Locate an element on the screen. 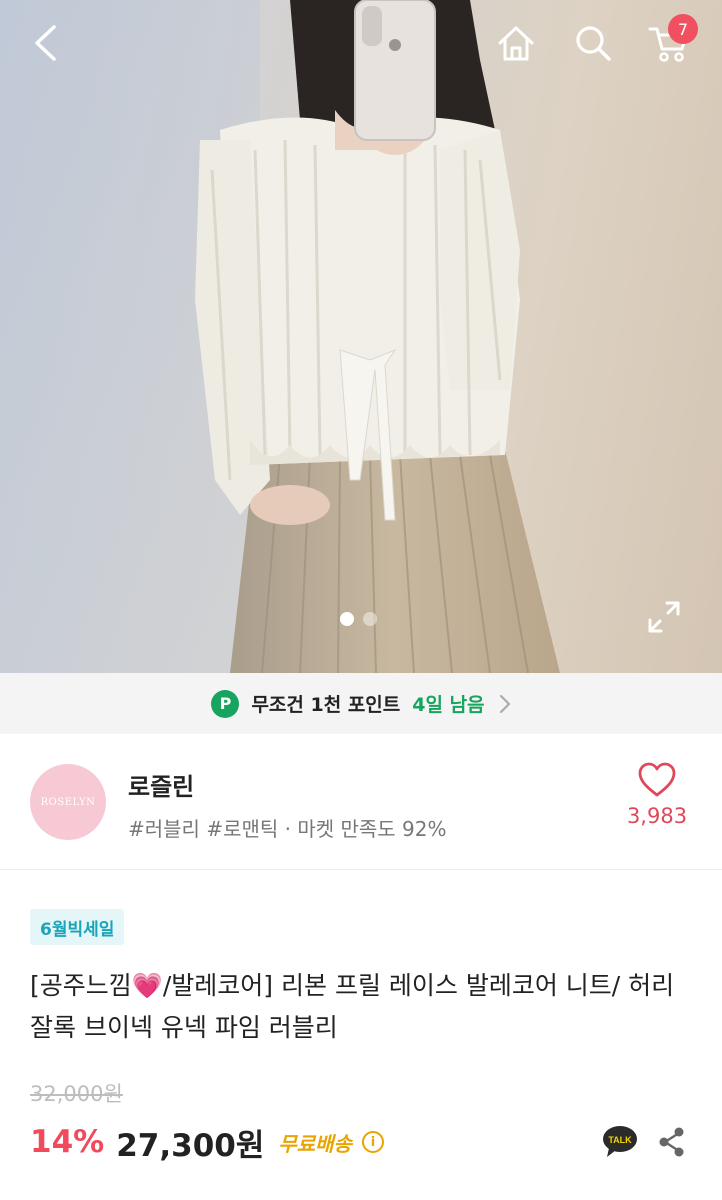  point-days-left: 4일 남음 is located at coordinates (448, 705).